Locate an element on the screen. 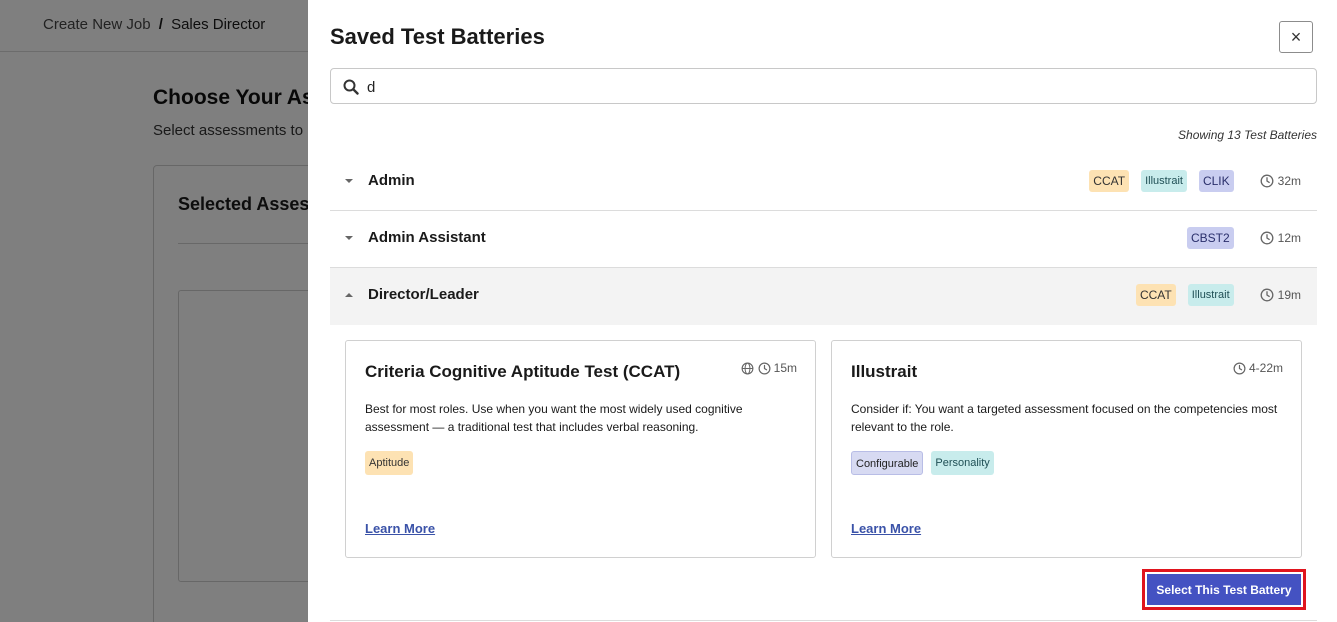  battery-row-director-leader: Director/Leader CCAT Illustrait 19m is located at coordinates (823, 296).